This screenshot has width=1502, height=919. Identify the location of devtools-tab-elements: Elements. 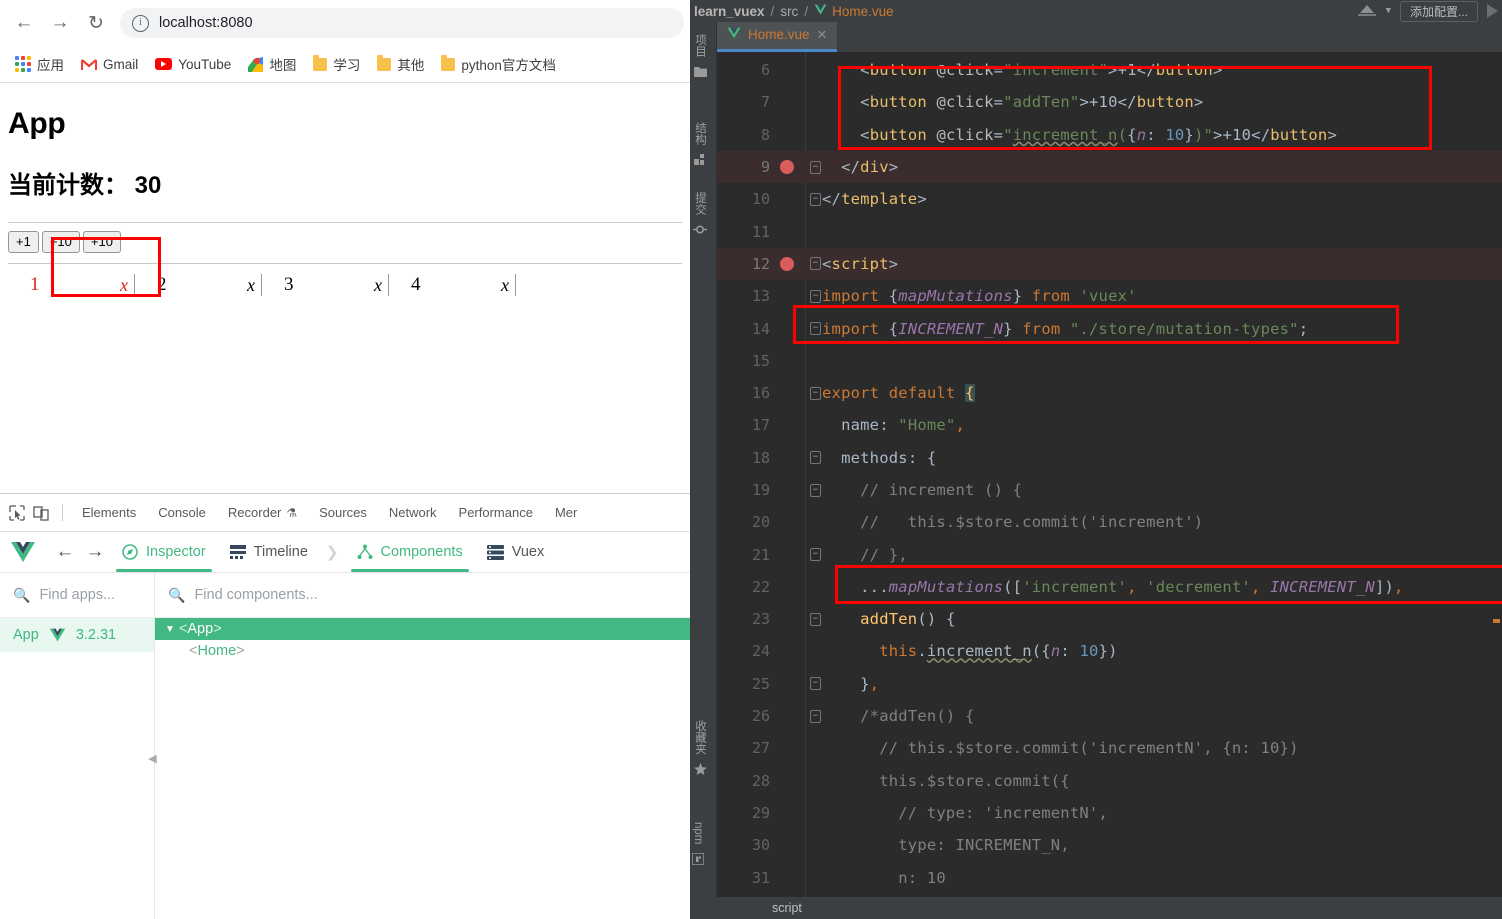
(109, 512).